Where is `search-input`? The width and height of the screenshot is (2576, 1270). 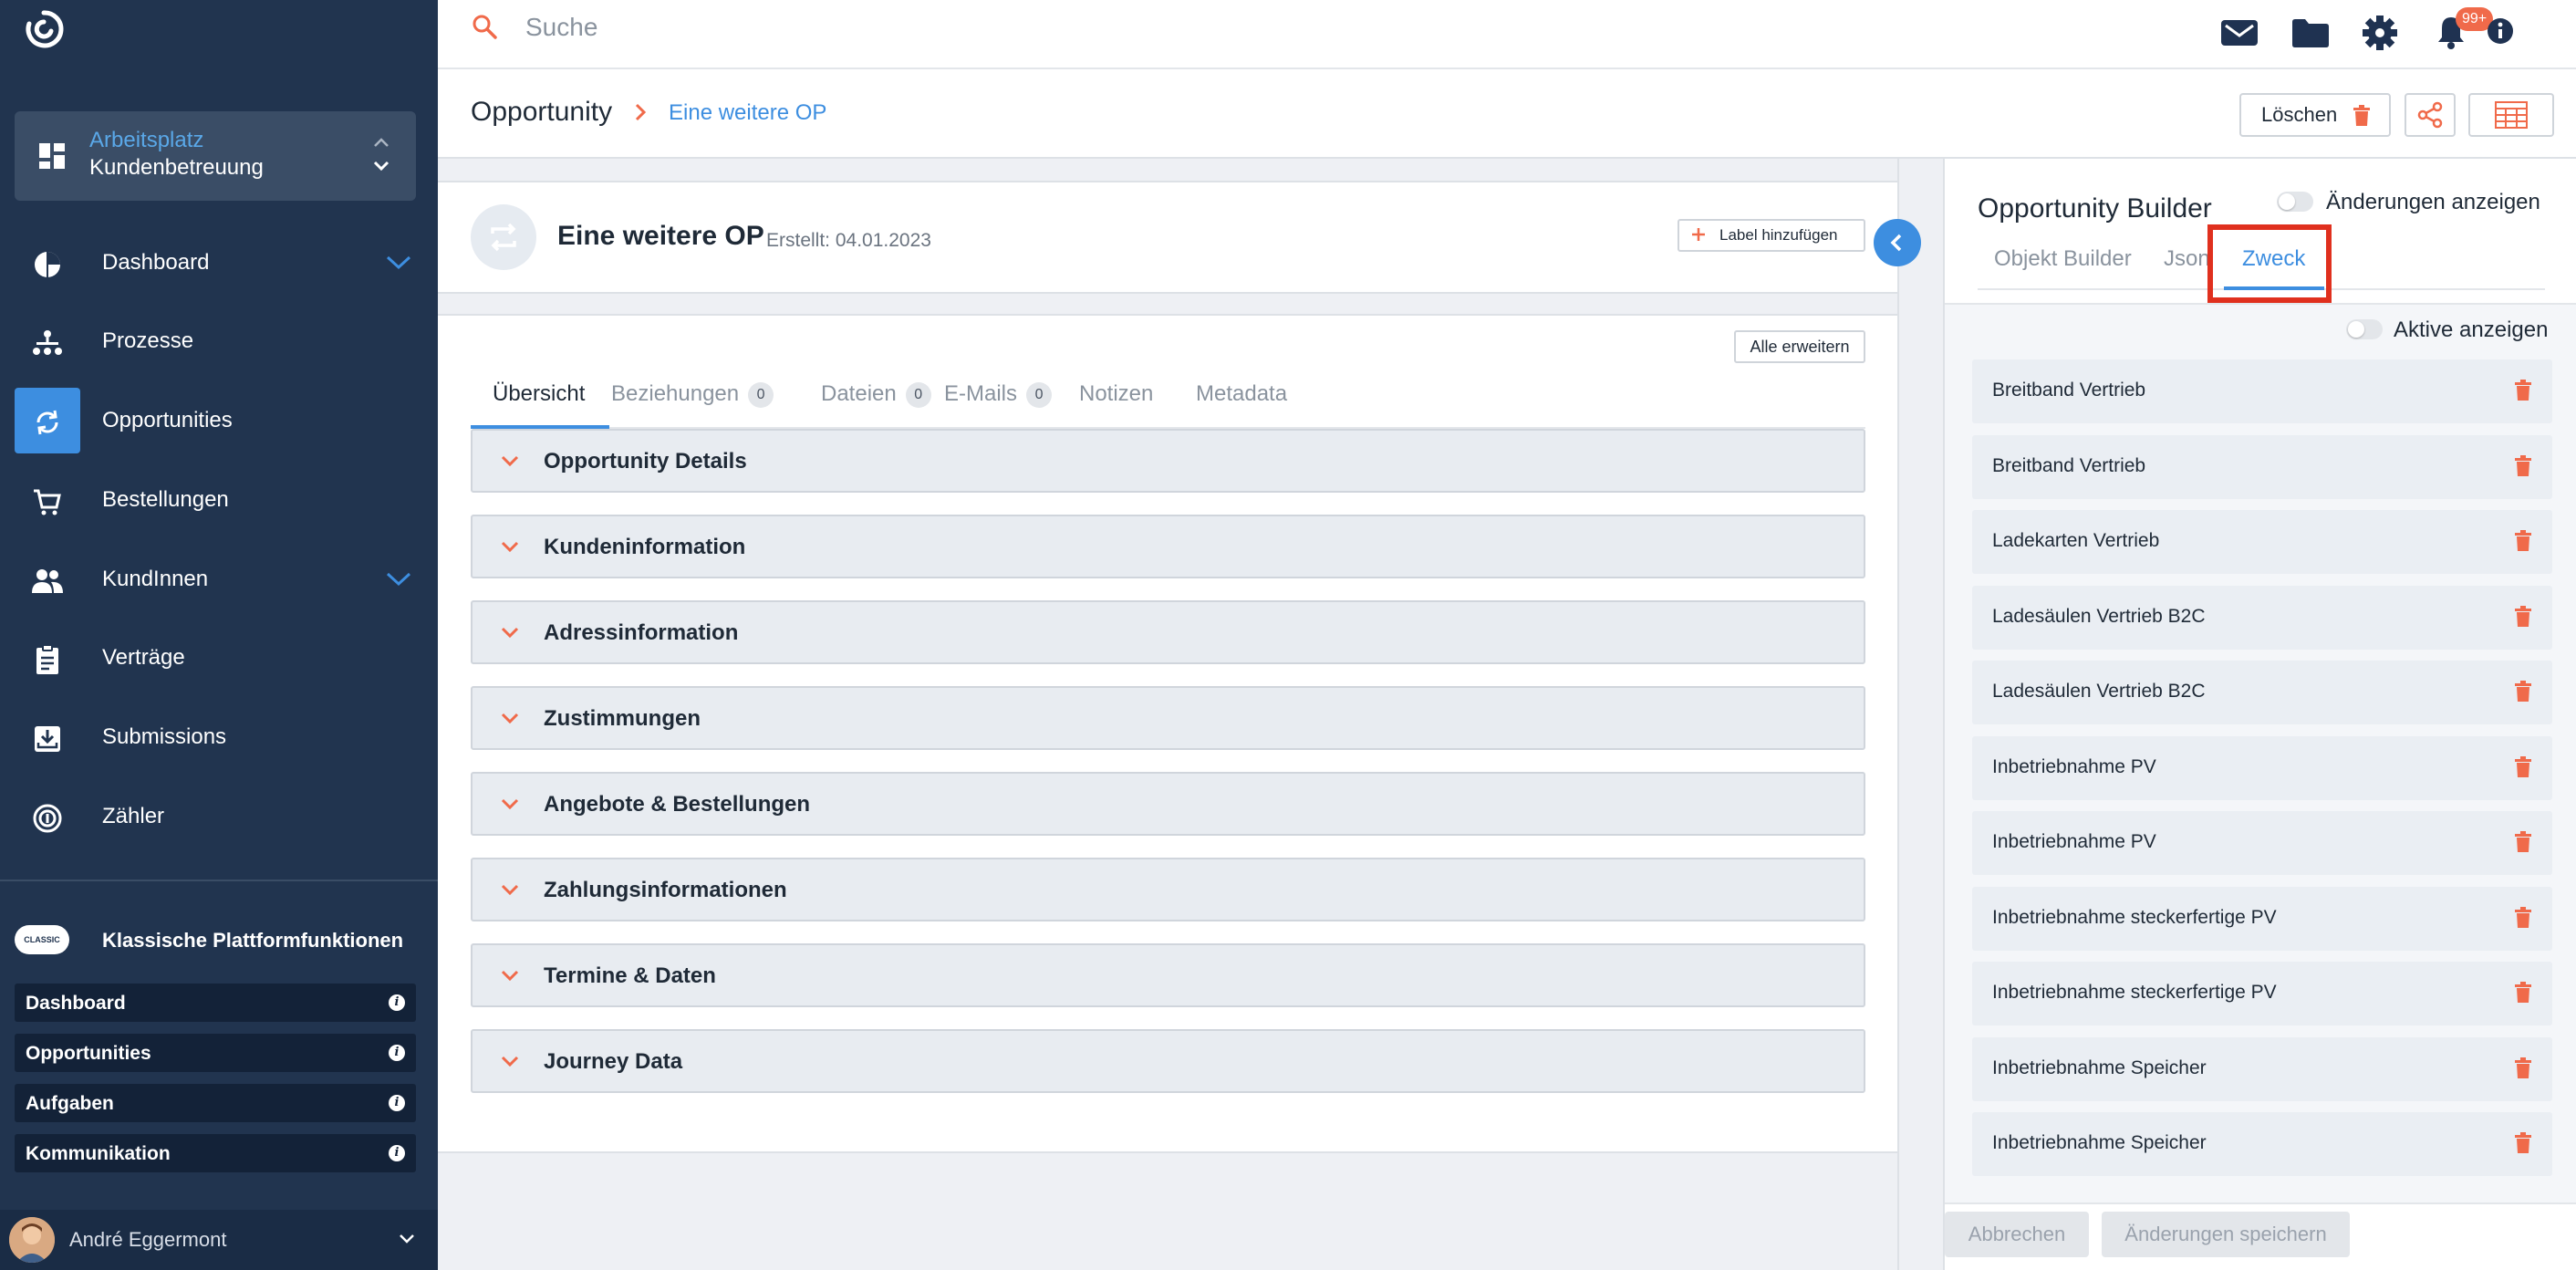 search-input is located at coordinates (799, 28).